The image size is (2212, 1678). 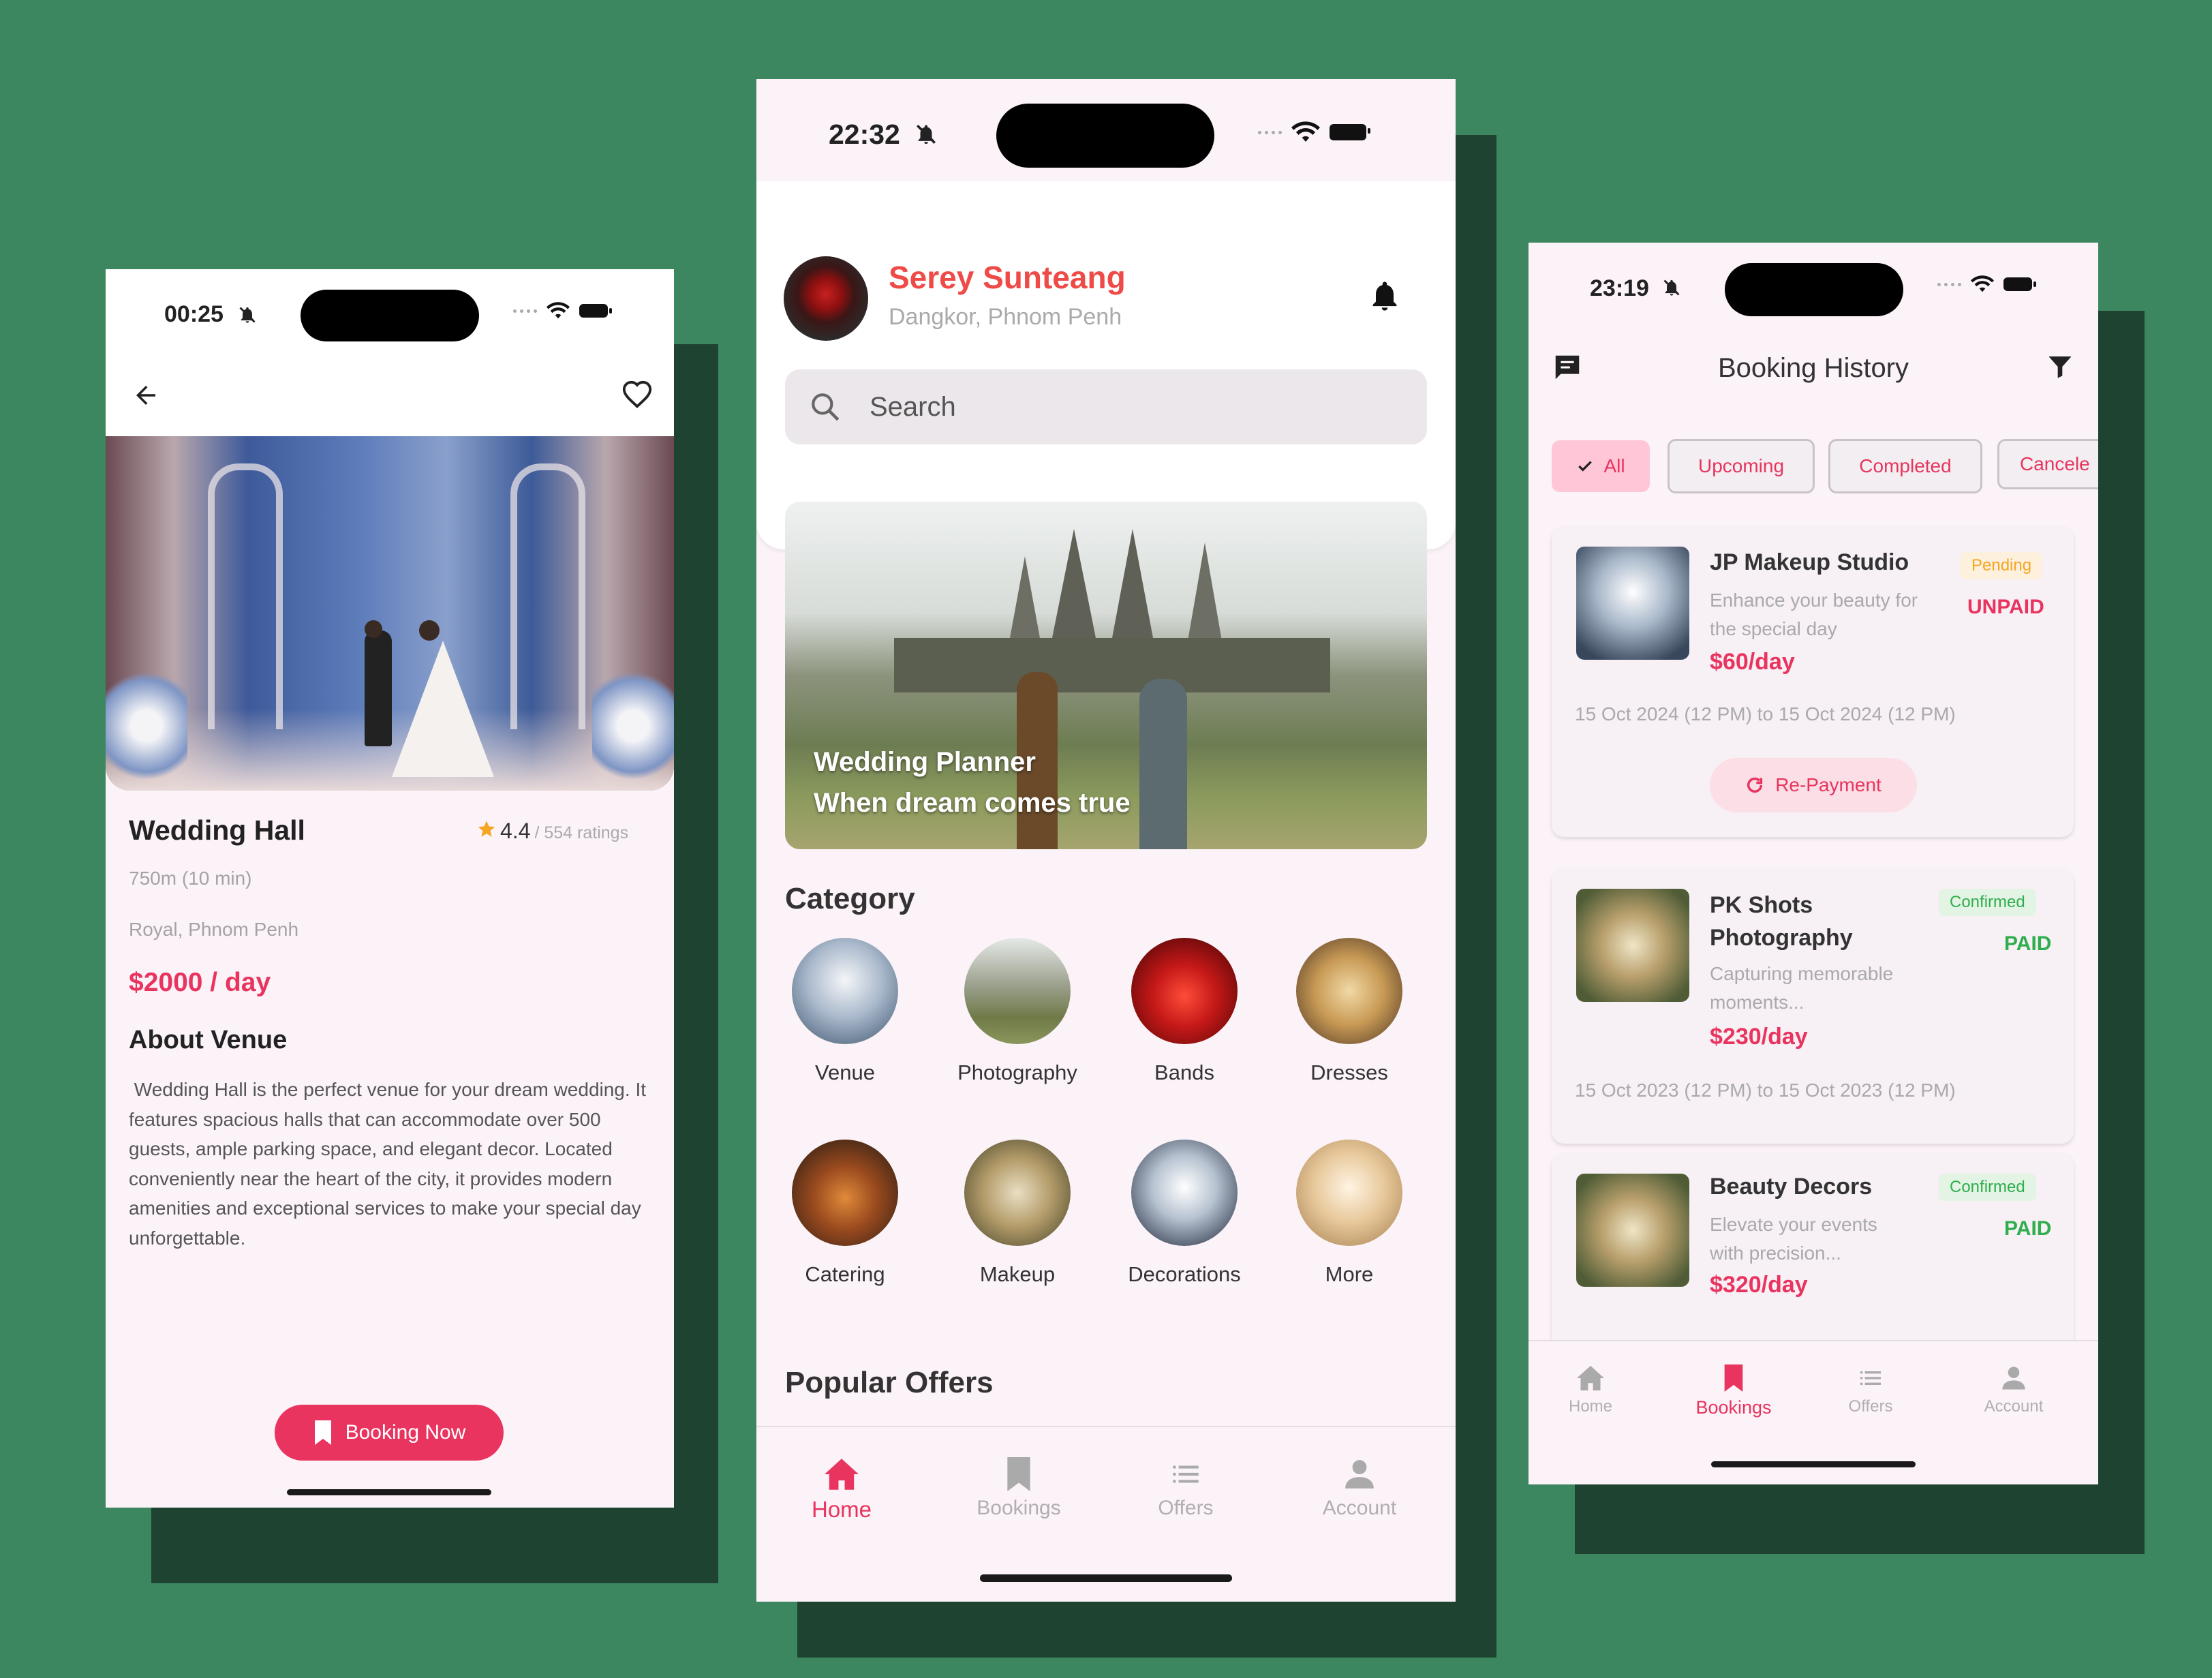 I want to click on category-makeup: Makeup, so click(x=1017, y=1213).